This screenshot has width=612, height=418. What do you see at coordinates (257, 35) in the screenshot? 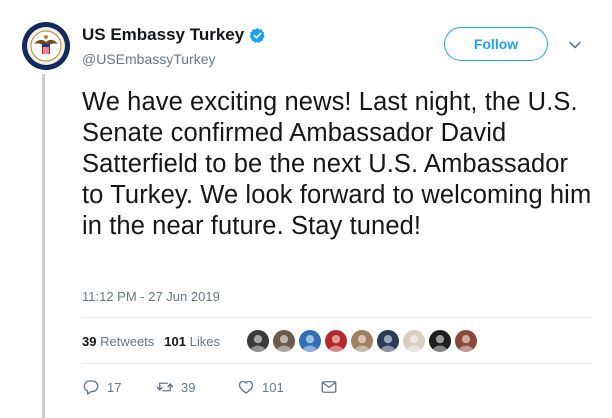
I see `verified-badge-icon` at bounding box center [257, 35].